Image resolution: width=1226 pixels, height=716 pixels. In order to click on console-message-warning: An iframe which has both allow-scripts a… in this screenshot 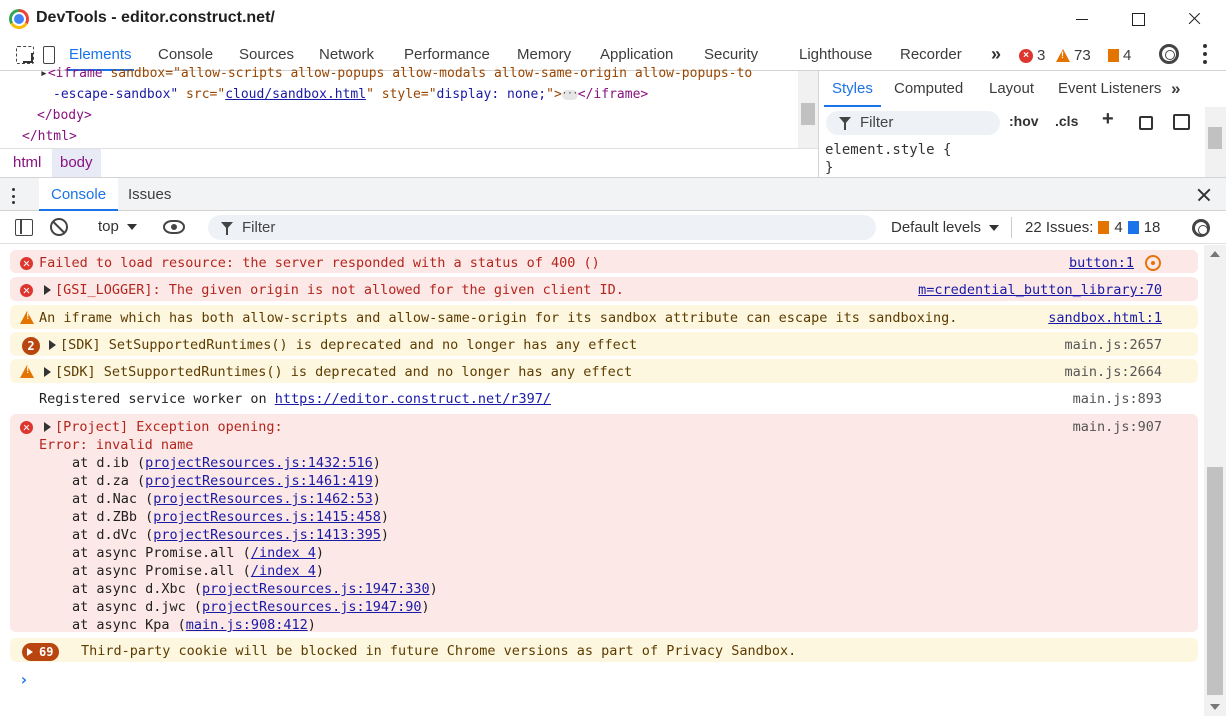, I will do `click(604, 317)`.